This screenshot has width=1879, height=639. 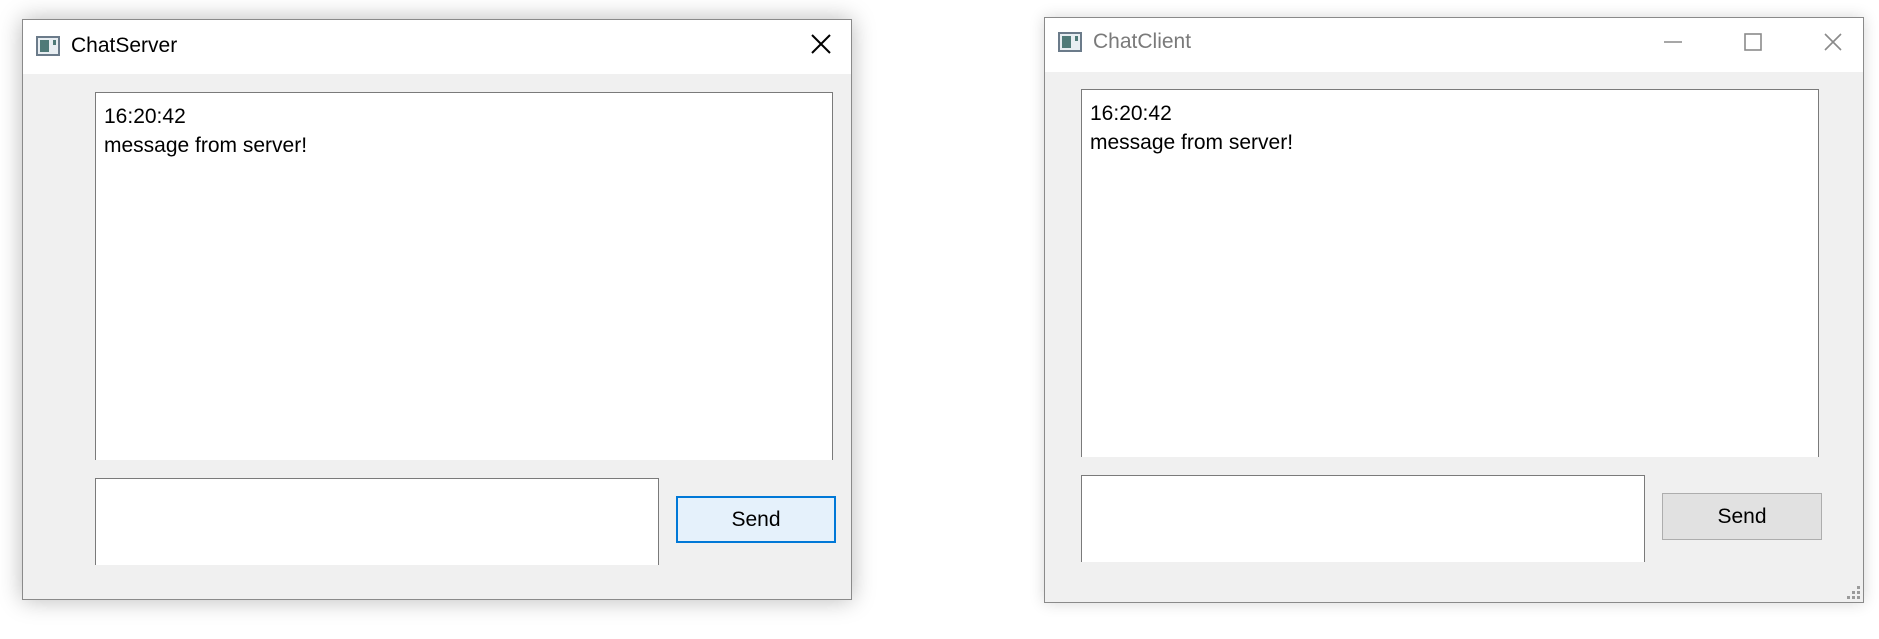 I want to click on minimize-icon, so click(x=1673, y=42).